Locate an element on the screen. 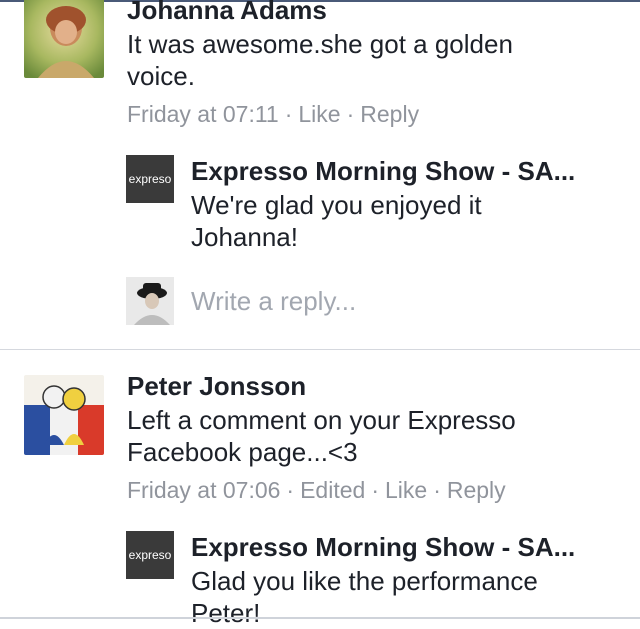  comment-author: Peter Jonsson is located at coordinates (216, 386).